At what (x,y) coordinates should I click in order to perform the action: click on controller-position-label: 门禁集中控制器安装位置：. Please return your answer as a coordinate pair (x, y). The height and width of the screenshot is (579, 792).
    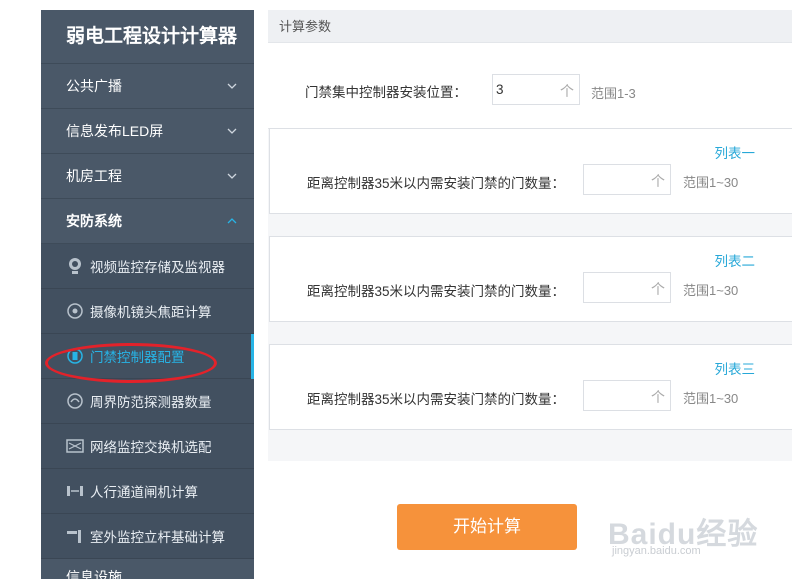
    Looking at the image, I should click on (386, 92).